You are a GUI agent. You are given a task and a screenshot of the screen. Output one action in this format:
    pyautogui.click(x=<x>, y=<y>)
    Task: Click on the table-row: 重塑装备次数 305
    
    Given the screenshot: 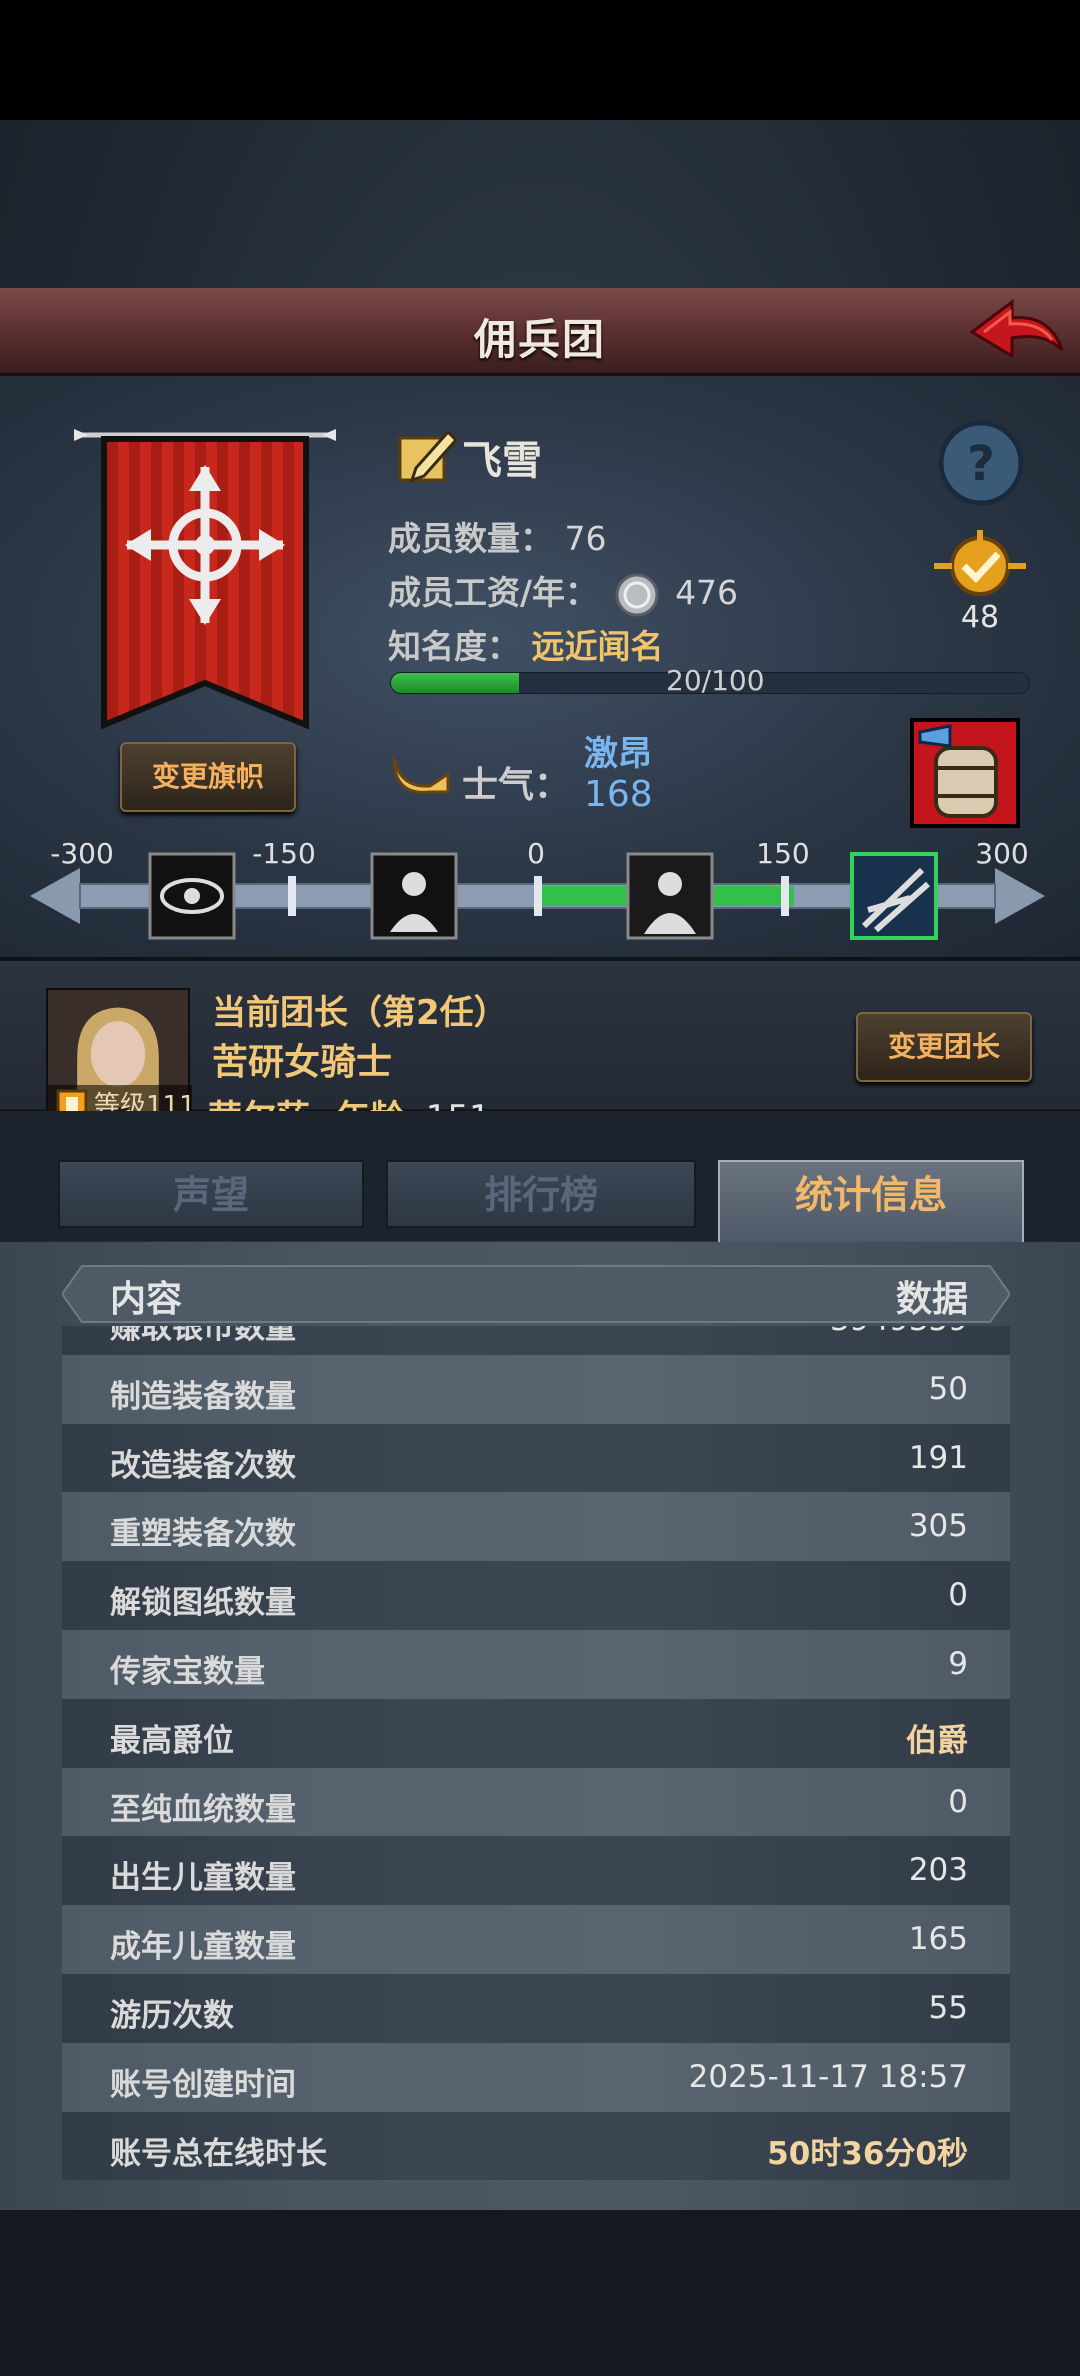 What is the action you would take?
    pyautogui.click(x=536, y=1527)
    